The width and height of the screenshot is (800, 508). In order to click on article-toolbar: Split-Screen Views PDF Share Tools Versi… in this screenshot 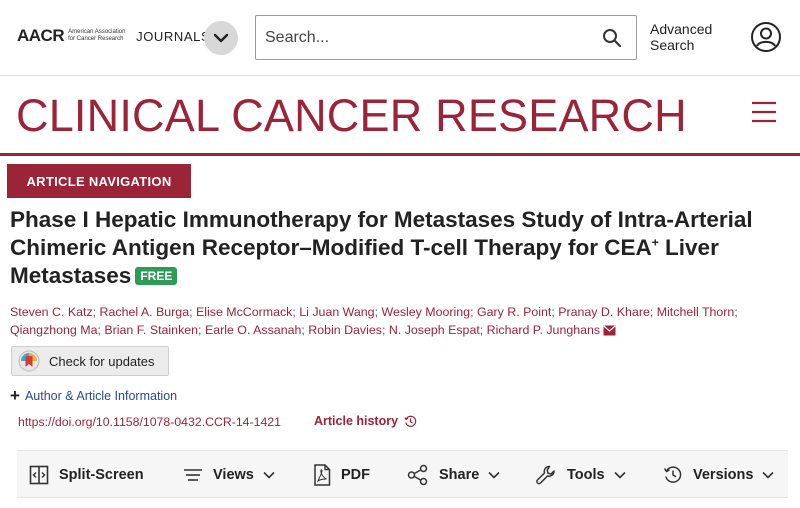, I will do `click(402, 474)`.